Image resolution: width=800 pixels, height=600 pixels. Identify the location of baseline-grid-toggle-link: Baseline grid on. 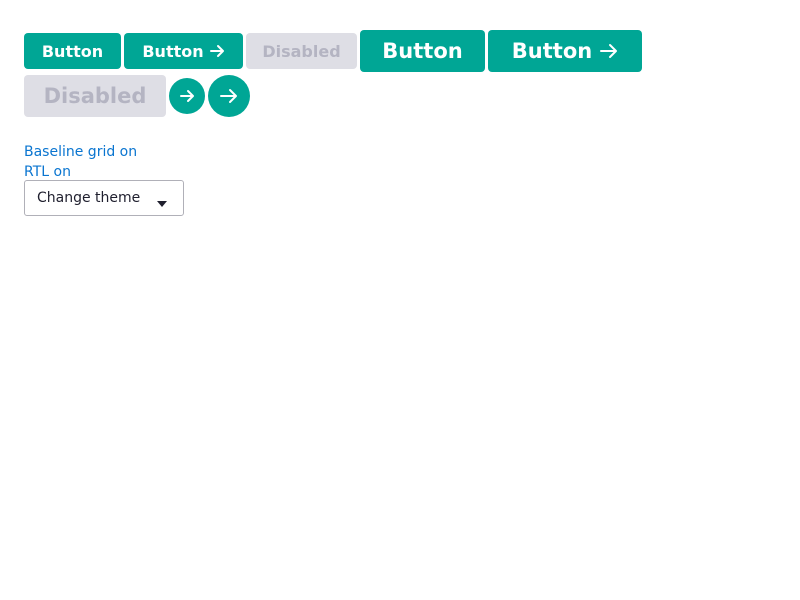
(80, 152).